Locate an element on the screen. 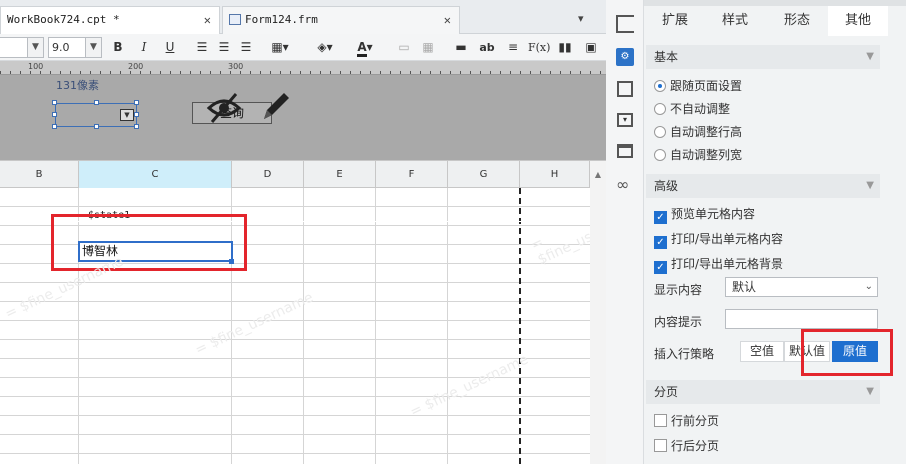  ruler: 100 200 300 is located at coordinates (303, 68).